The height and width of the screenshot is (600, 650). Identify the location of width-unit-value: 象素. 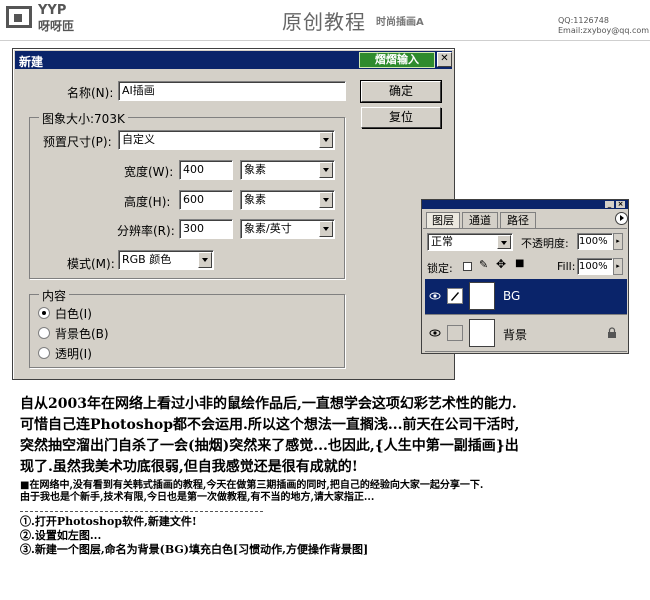
(255, 169).